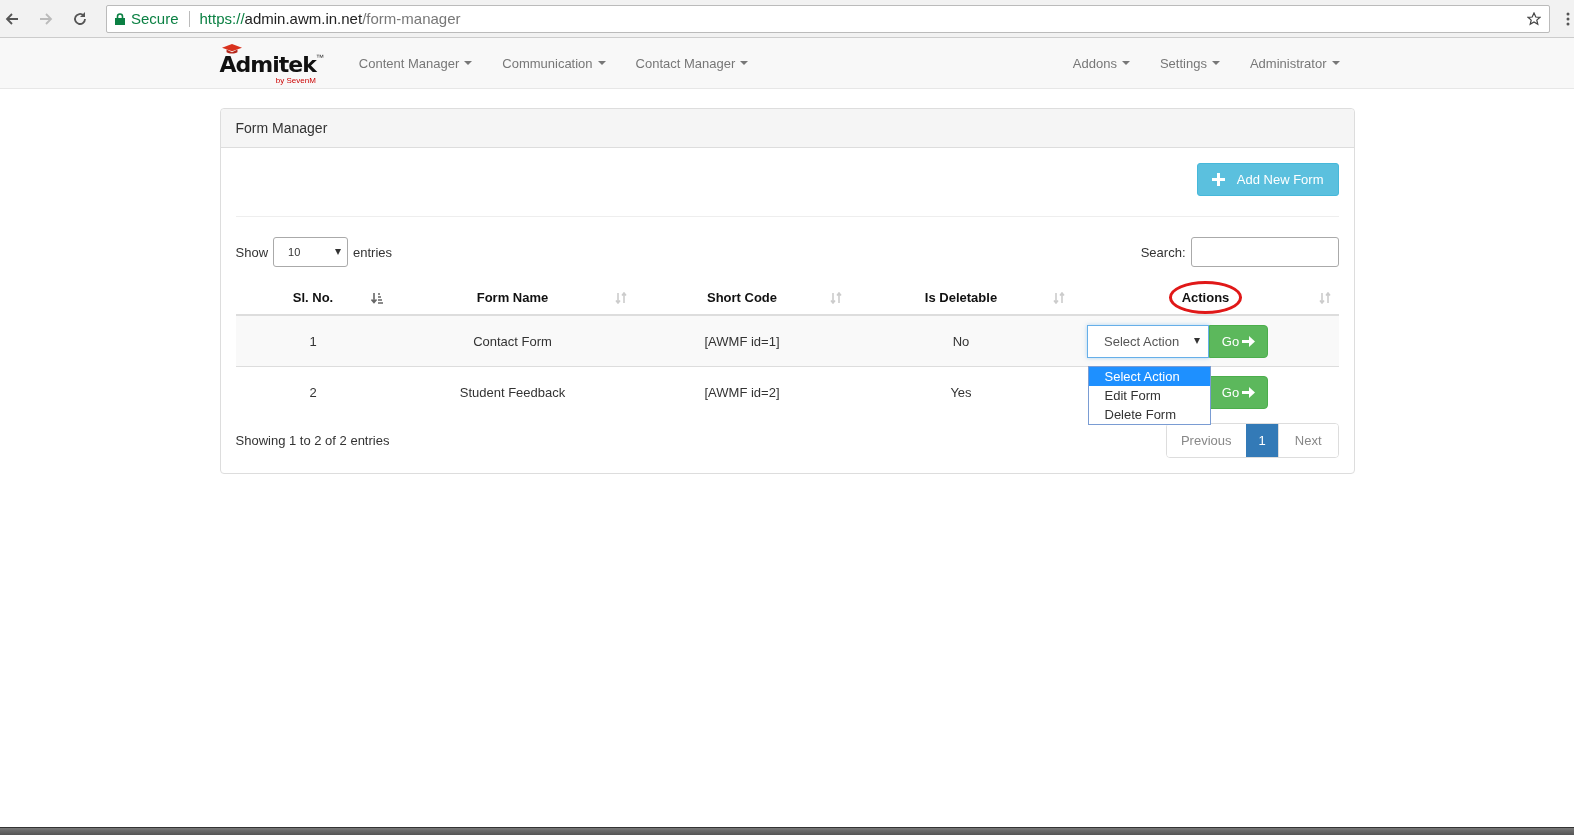  Describe the element at coordinates (787, 128) in the screenshot. I see `panel-title: Form Manager` at that location.